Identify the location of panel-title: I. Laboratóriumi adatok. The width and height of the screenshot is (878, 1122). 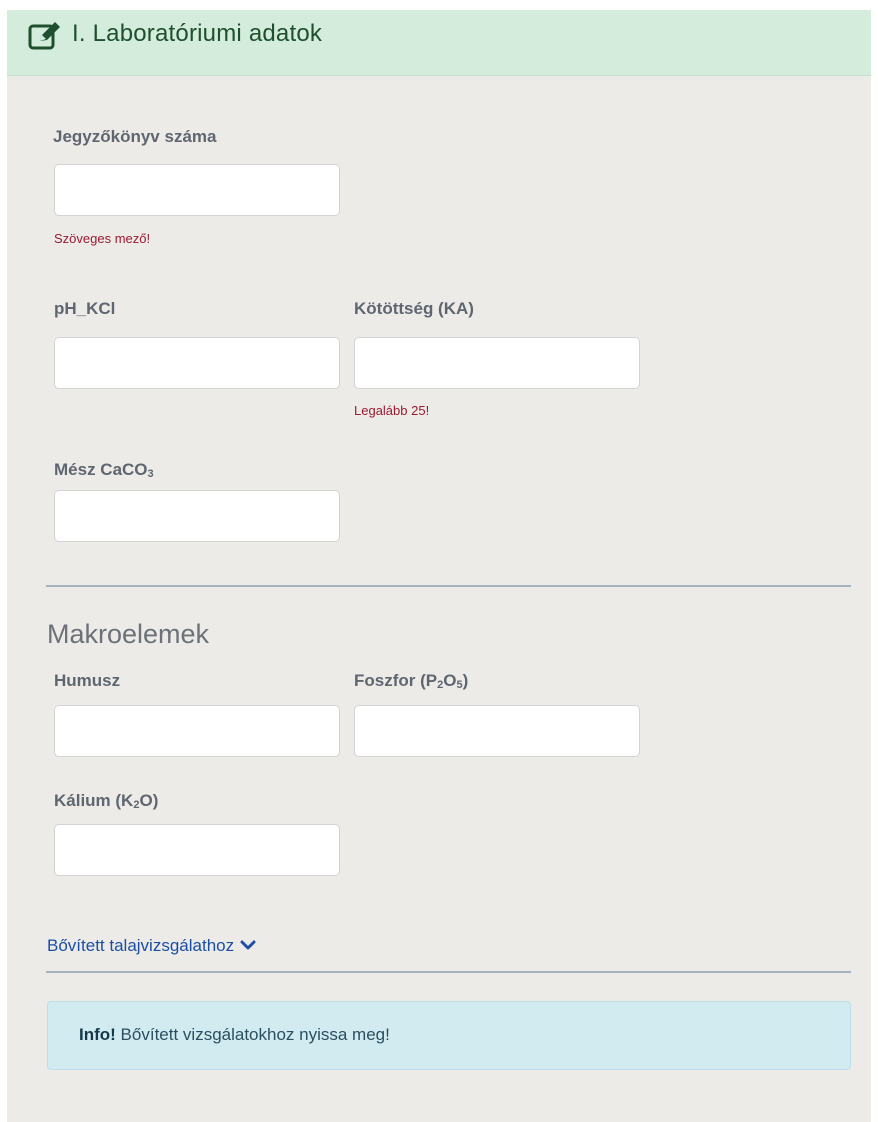
(197, 33).